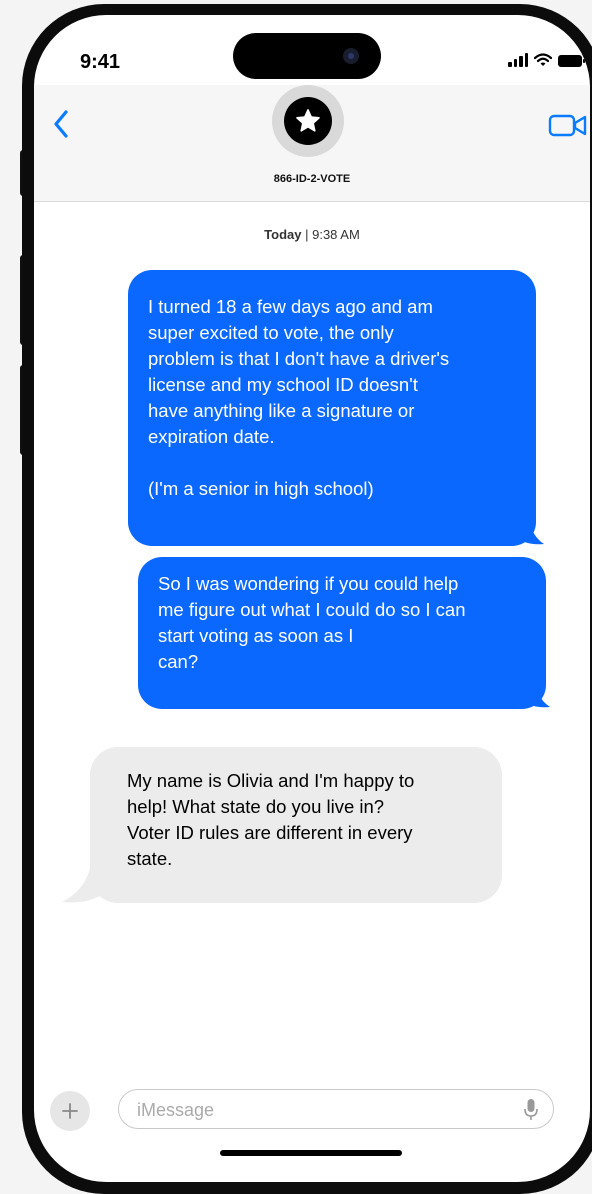  Describe the element at coordinates (176, 1110) in the screenshot. I see `imessage-placeholder: iMessage` at that location.